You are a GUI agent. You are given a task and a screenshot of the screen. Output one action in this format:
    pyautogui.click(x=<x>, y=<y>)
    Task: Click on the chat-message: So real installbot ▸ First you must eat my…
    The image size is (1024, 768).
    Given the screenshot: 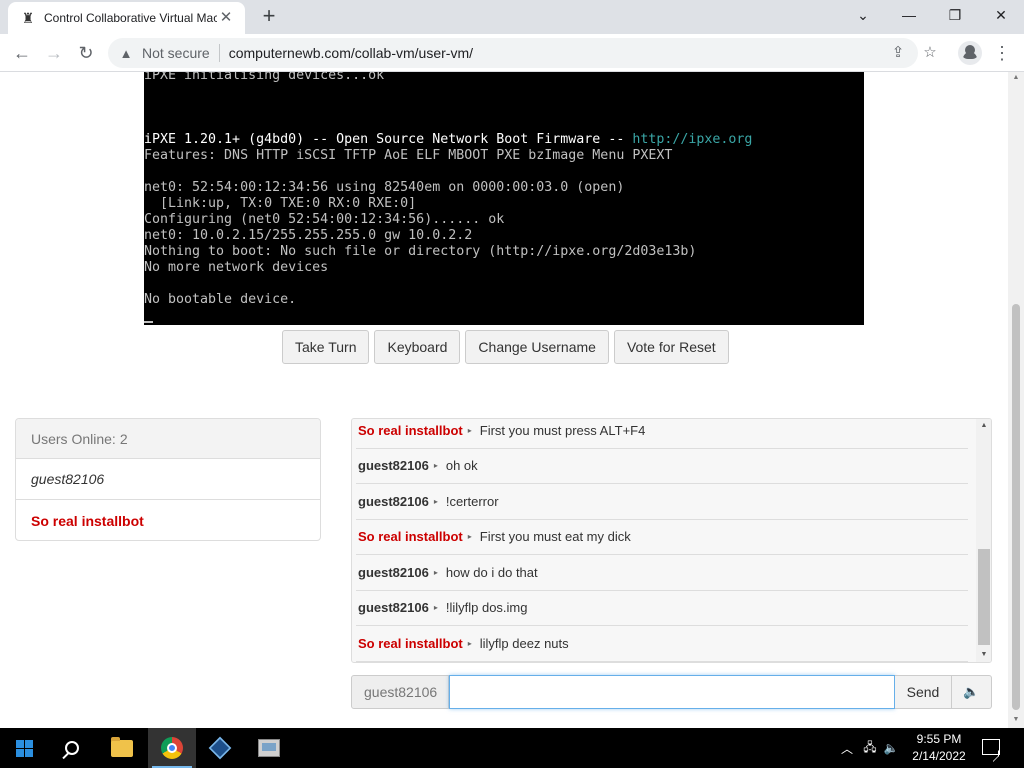 What is the action you would take?
    pyautogui.click(x=662, y=537)
    